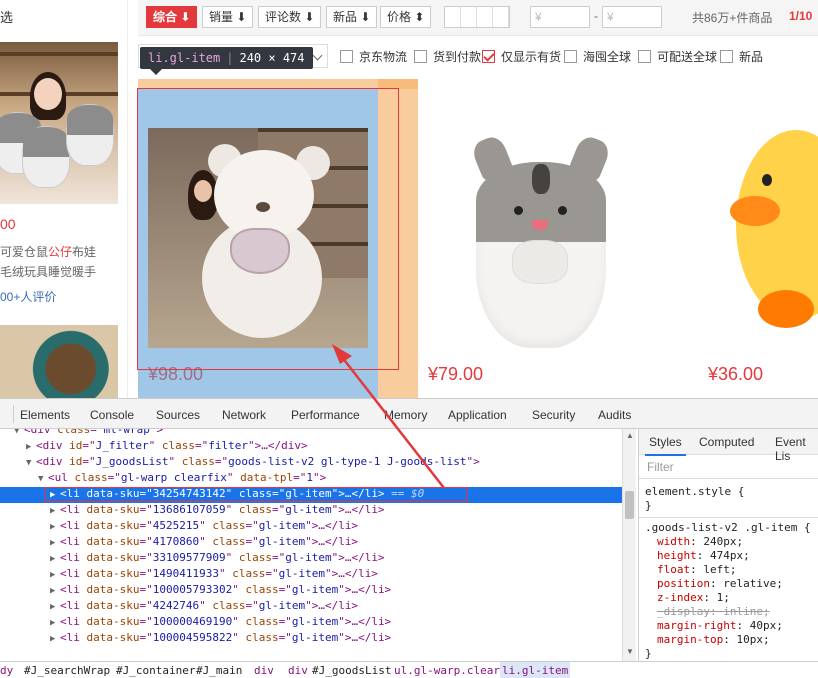 The image size is (818, 678). What do you see at coordinates (665, 445) in the screenshot?
I see `tab-styles: Styles` at bounding box center [665, 445].